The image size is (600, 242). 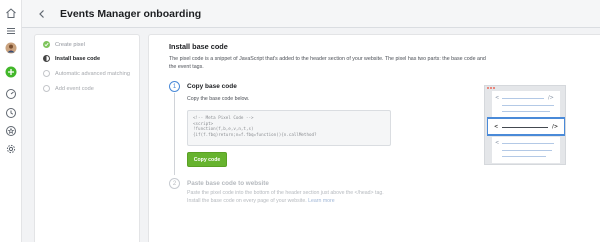 I want to click on step-label: Install base code, so click(x=78, y=58).